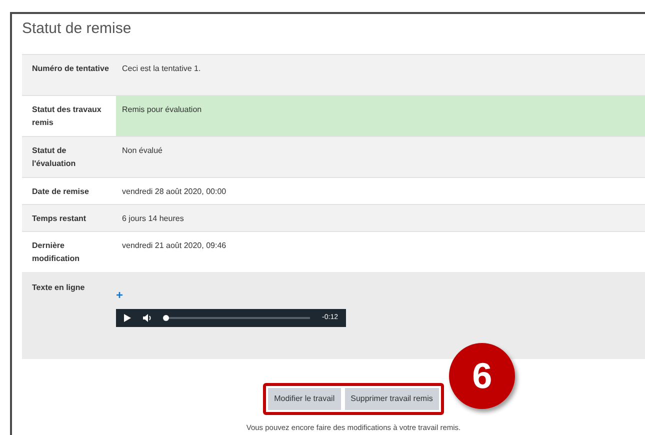  What do you see at coordinates (60, 192) in the screenshot?
I see `row-label: Date de remise` at bounding box center [60, 192].